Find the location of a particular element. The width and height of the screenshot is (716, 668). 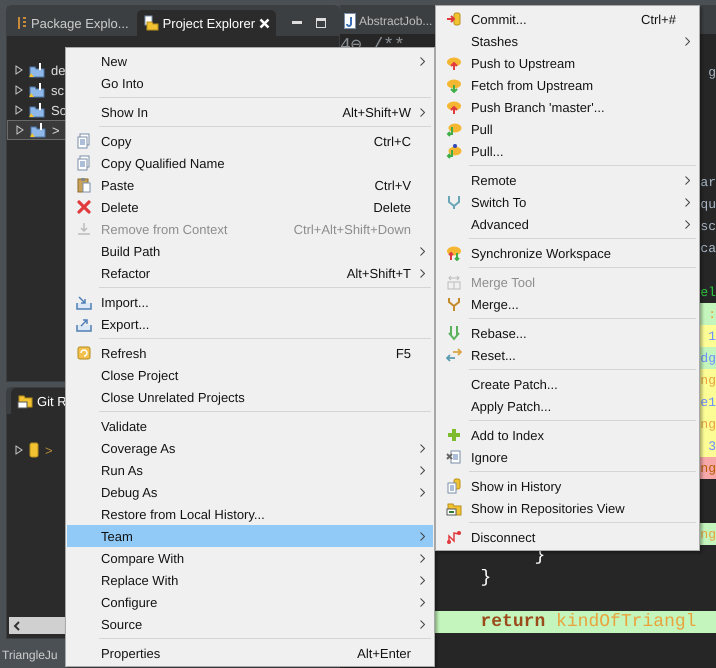

menu-item-label: Pull is located at coordinates (482, 129).